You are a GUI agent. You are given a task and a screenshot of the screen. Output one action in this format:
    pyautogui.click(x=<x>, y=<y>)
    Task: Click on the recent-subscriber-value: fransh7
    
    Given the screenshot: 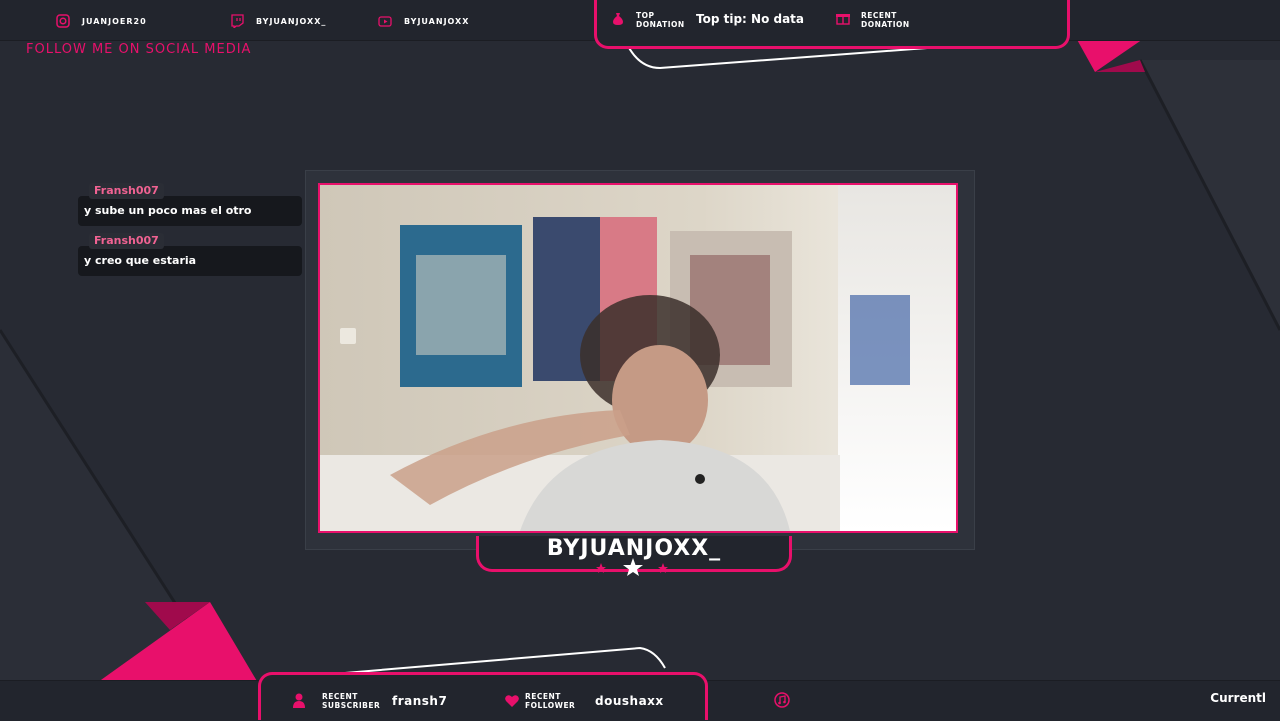 What is the action you would take?
    pyautogui.click(x=420, y=701)
    